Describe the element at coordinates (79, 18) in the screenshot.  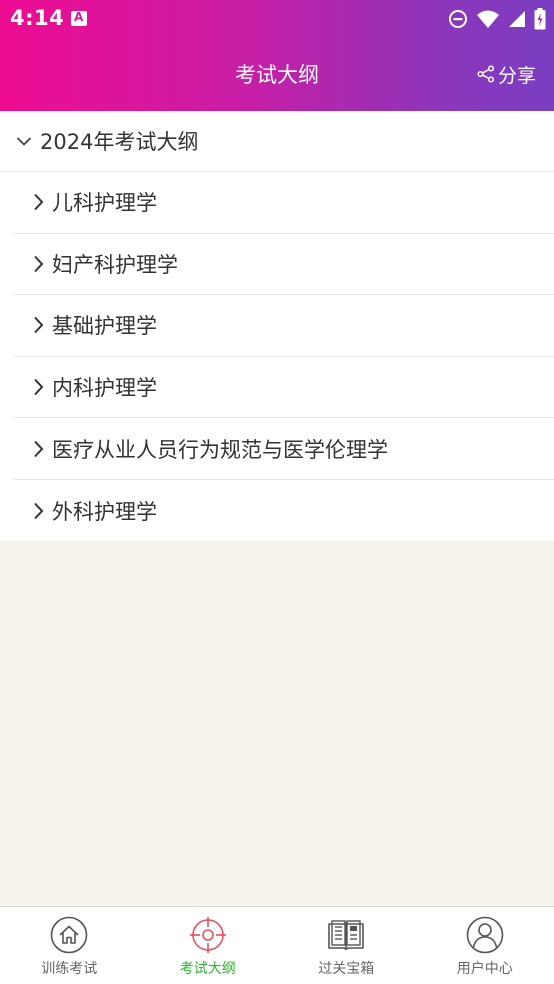
I see `app-notification-icon` at that location.